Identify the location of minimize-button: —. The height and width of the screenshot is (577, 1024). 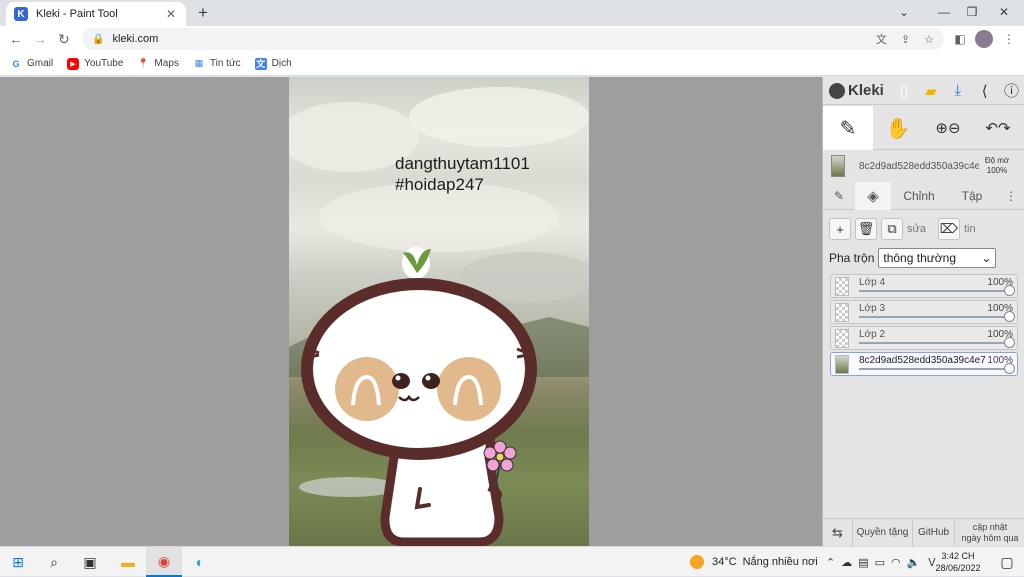
(944, 12).